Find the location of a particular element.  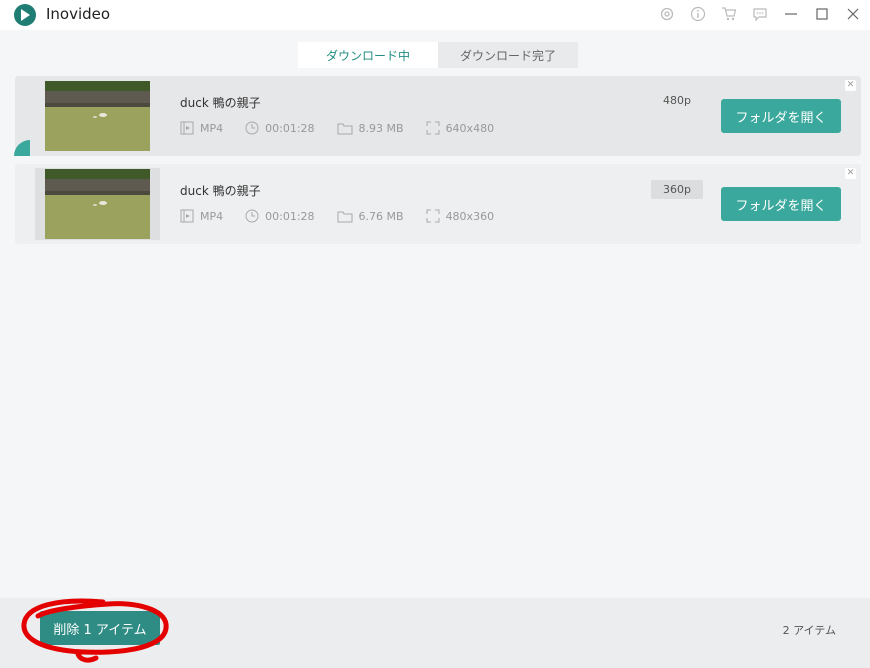

maximize-icon is located at coordinates (822, 14).